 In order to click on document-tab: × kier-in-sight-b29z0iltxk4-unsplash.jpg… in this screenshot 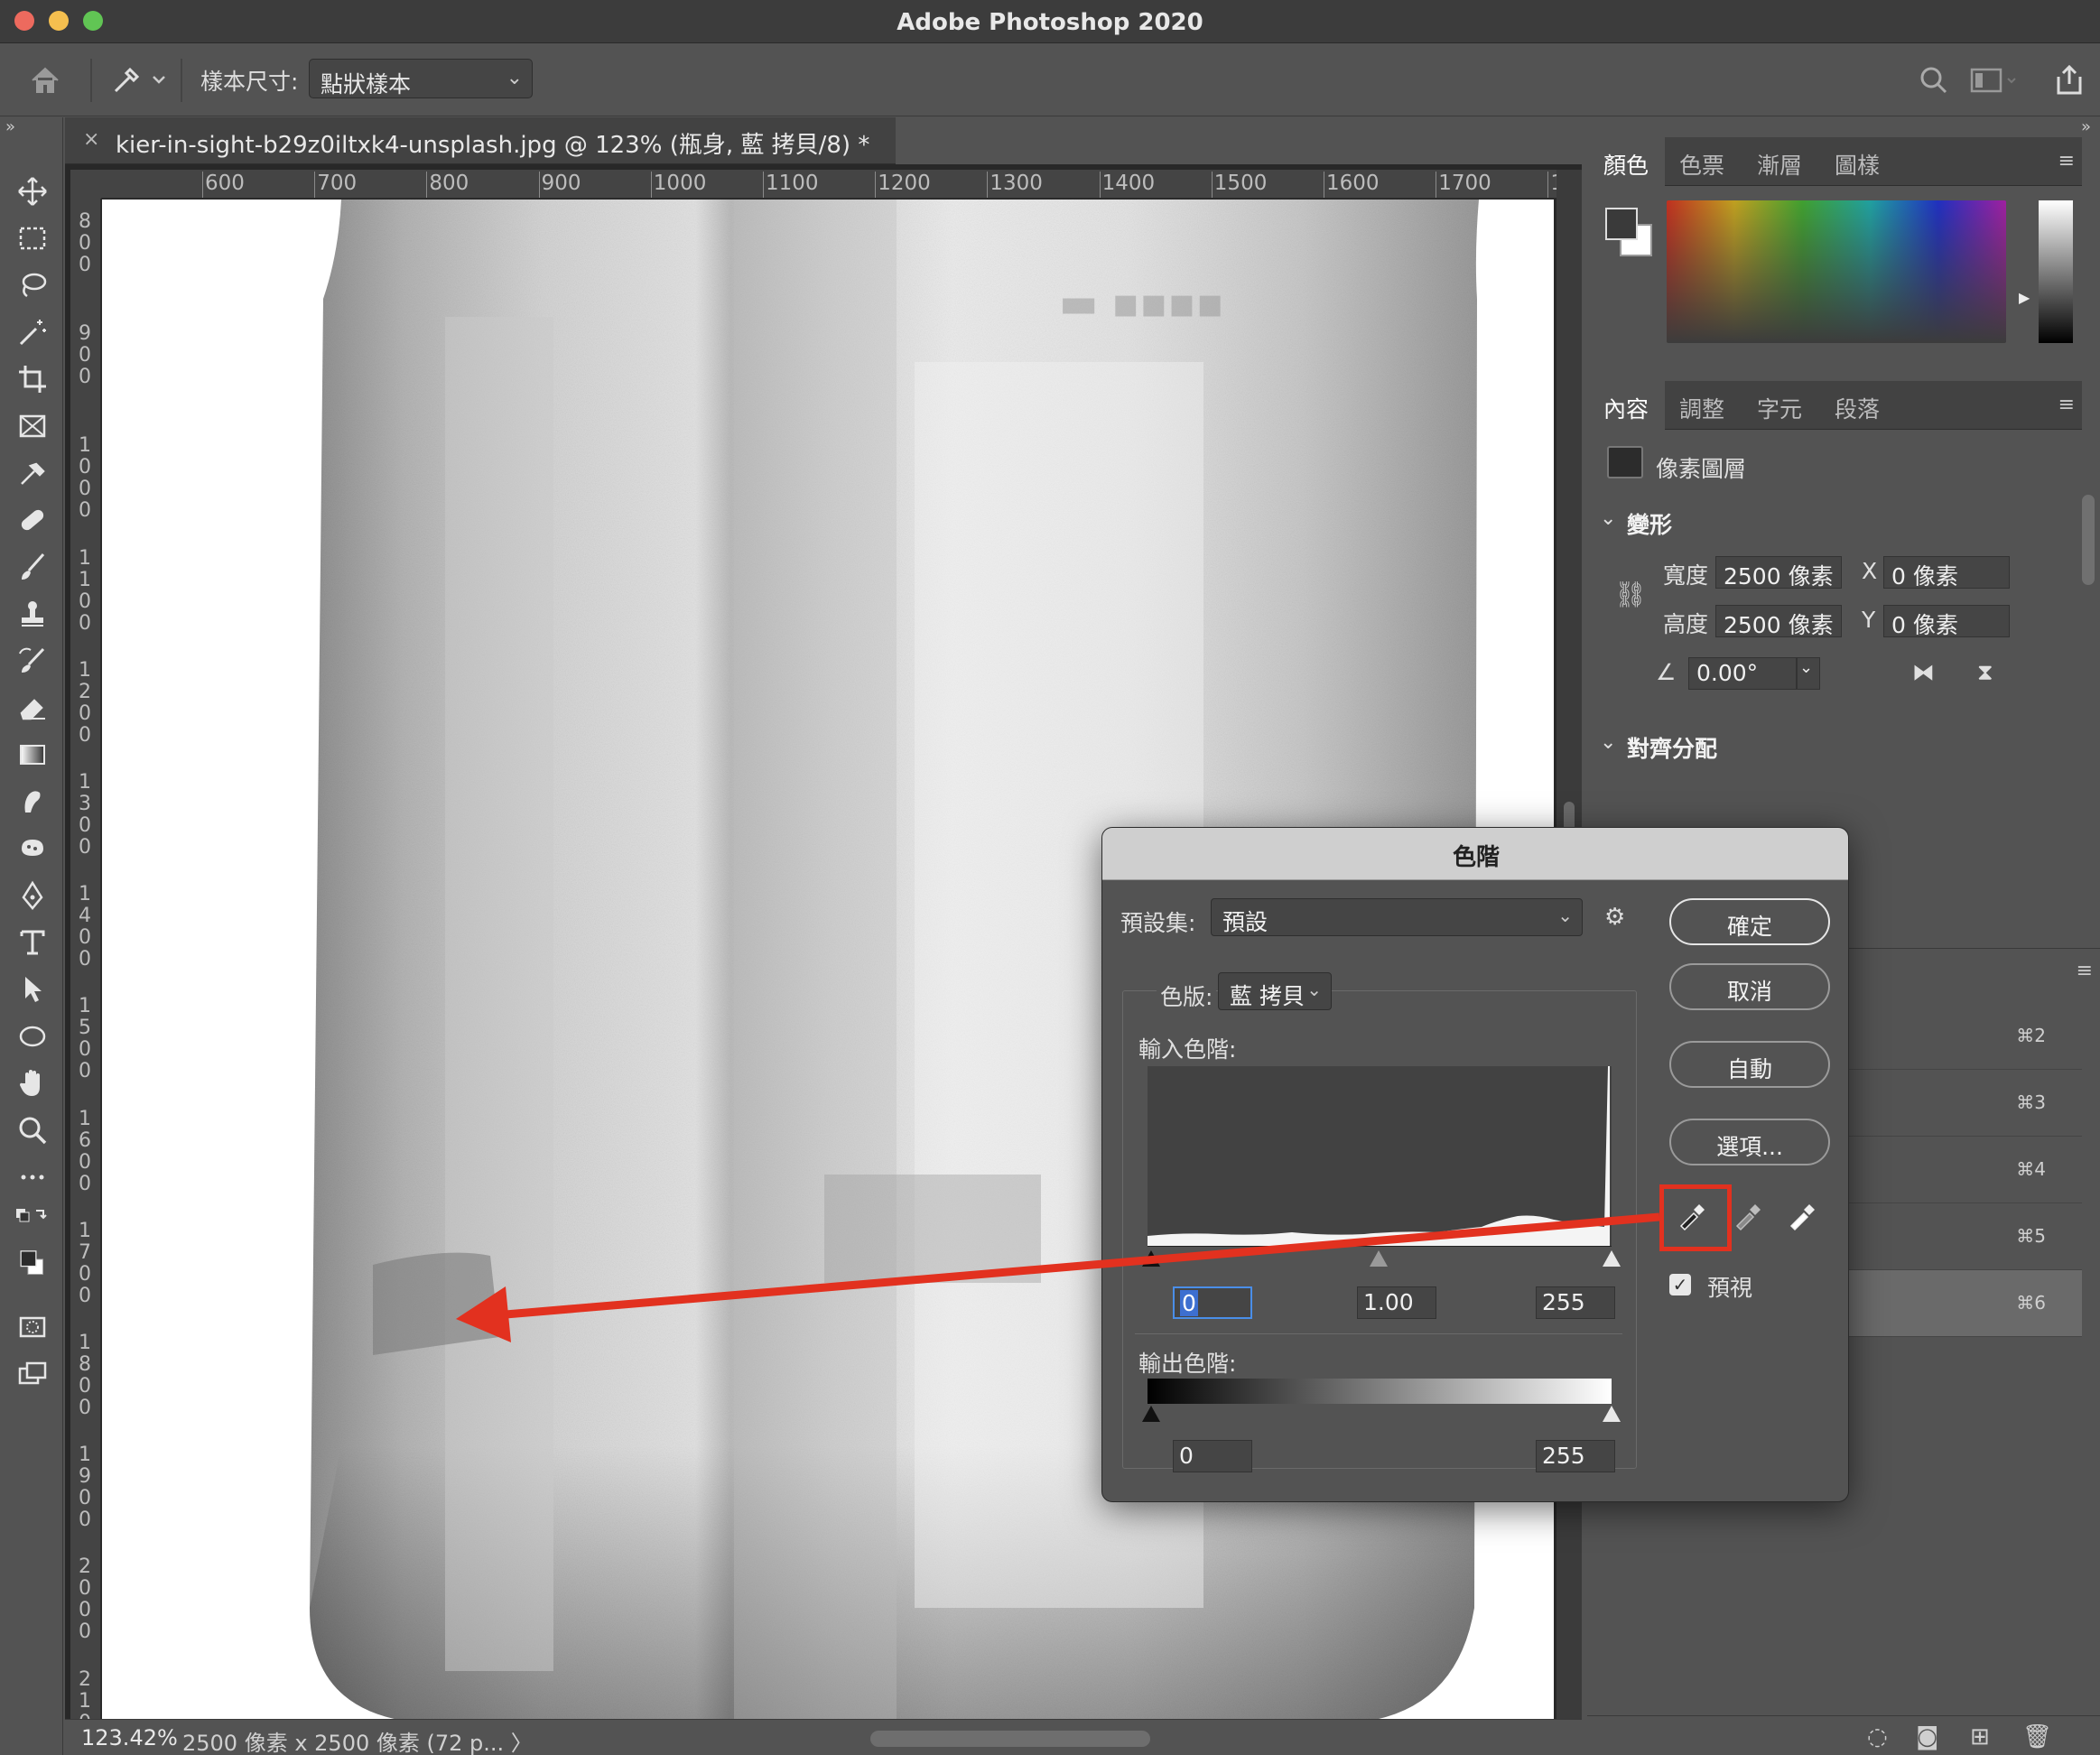, I will do `click(481, 140)`.